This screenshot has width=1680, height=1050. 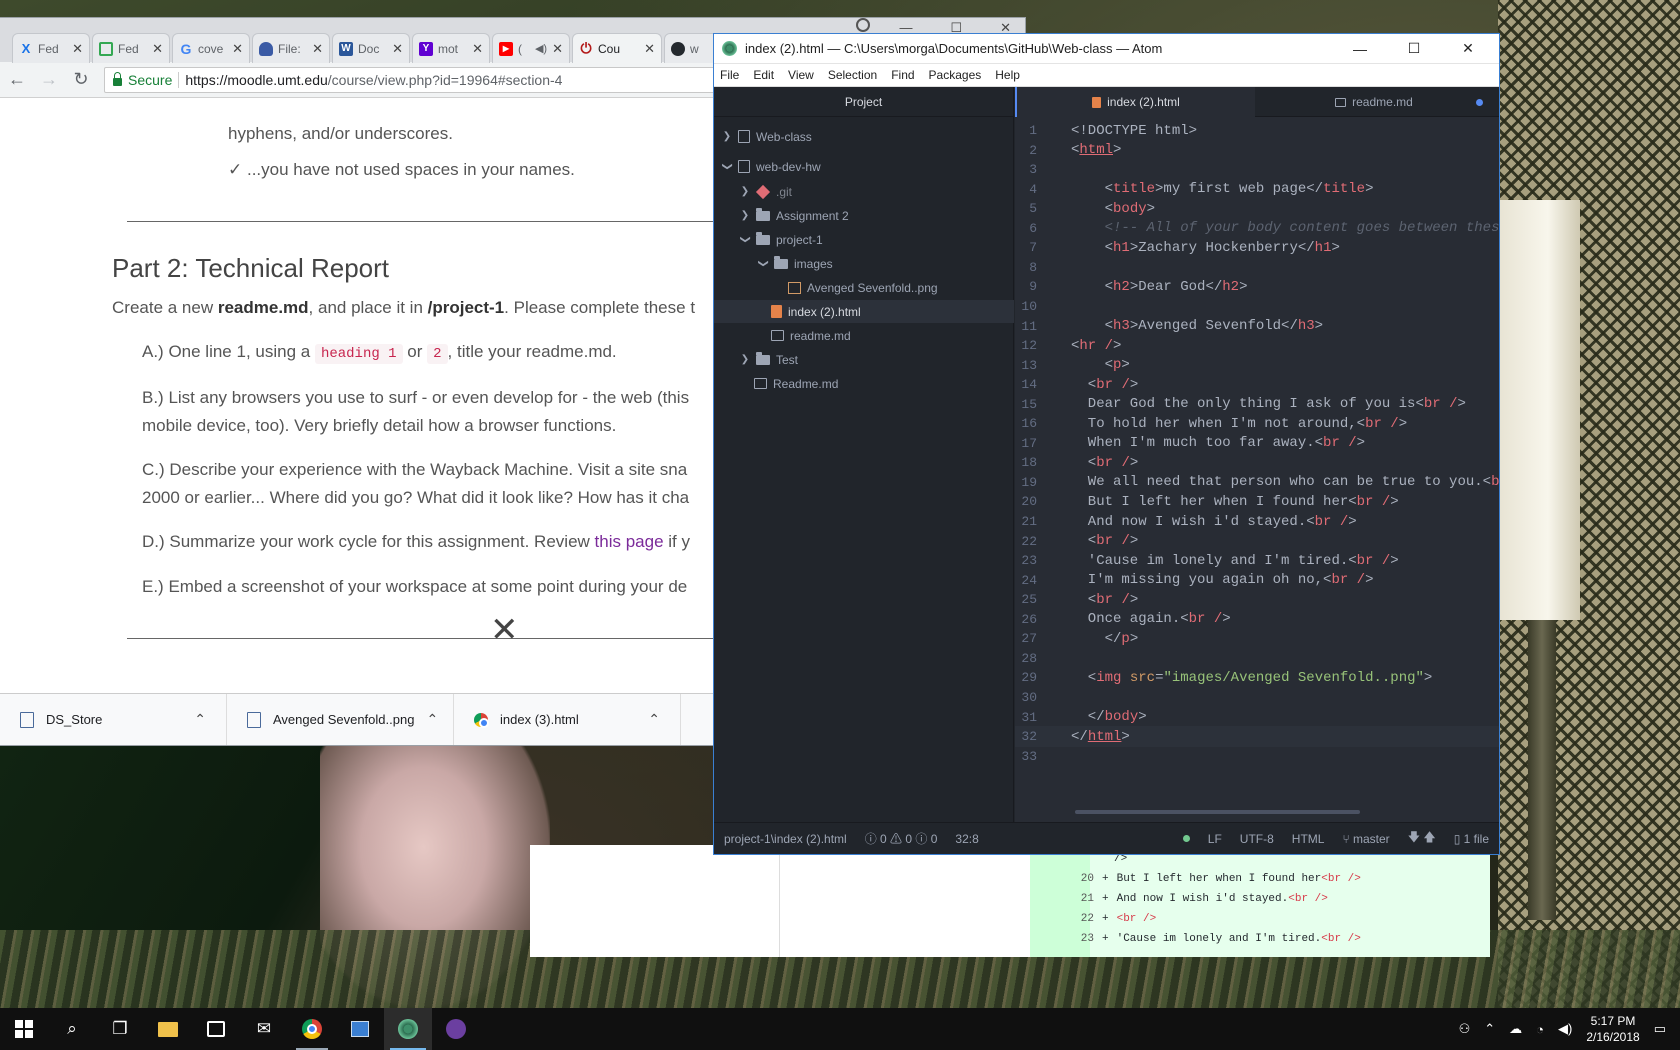 What do you see at coordinates (1257, 737) in the screenshot?
I see `code-line: 32 </html>` at bounding box center [1257, 737].